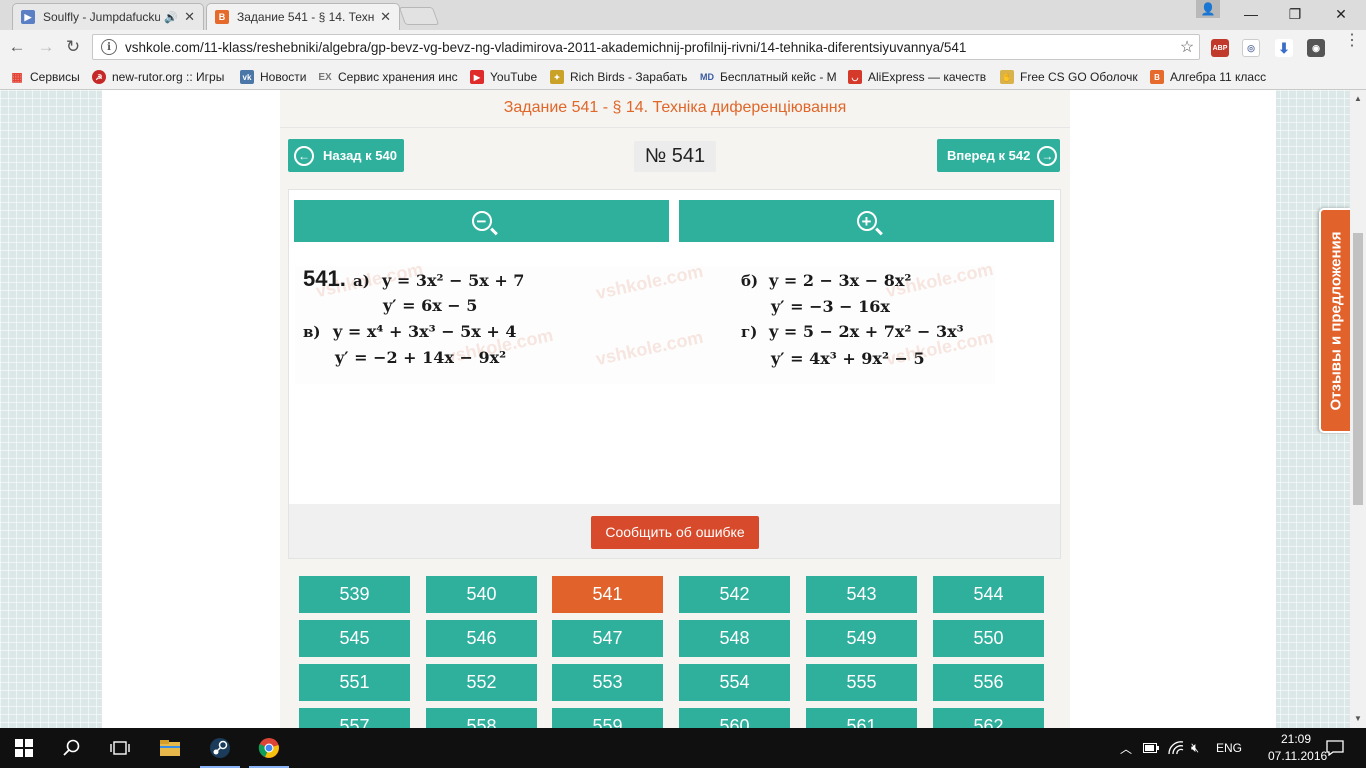 The width and height of the screenshot is (1366, 768). I want to click on task-link-544: 544, so click(988, 594).